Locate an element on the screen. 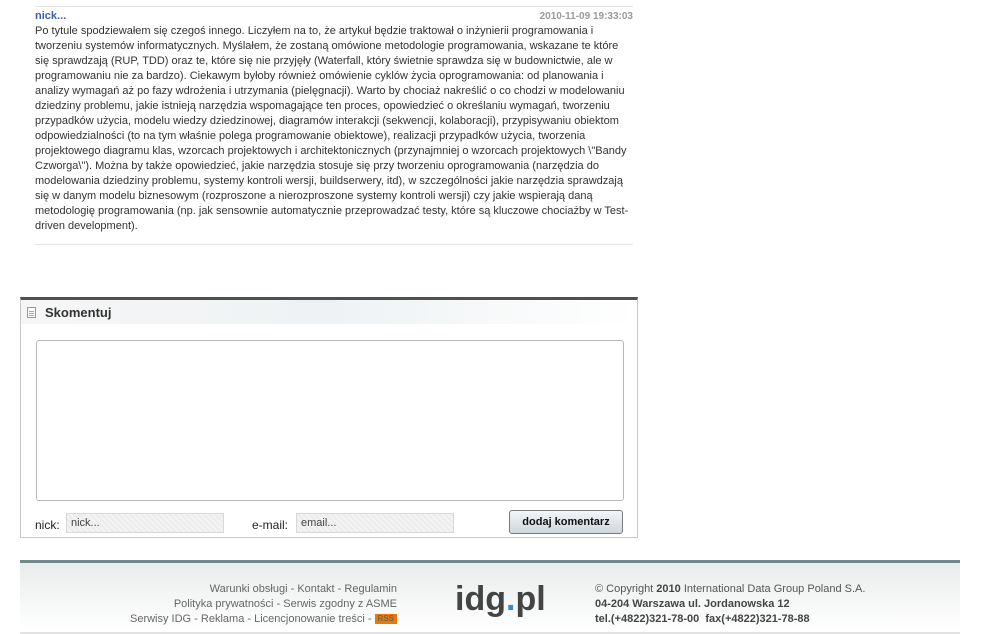 Image resolution: width=992 pixels, height=634 pixels. comment-header: nick... 2010-11-09 19:33:03 is located at coordinates (334, 17).